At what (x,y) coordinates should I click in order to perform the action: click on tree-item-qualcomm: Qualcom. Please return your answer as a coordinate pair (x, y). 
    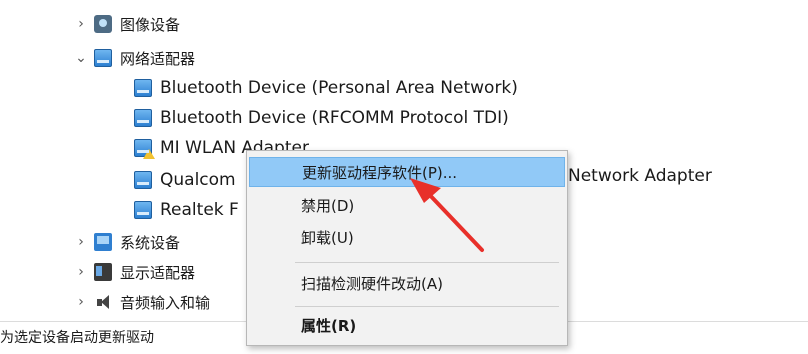
    Looking at the image, I should click on (185, 180).